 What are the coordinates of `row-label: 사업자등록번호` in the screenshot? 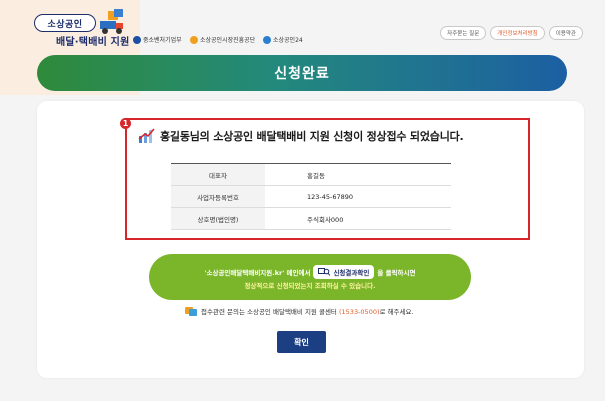 It's located at (218, 196).